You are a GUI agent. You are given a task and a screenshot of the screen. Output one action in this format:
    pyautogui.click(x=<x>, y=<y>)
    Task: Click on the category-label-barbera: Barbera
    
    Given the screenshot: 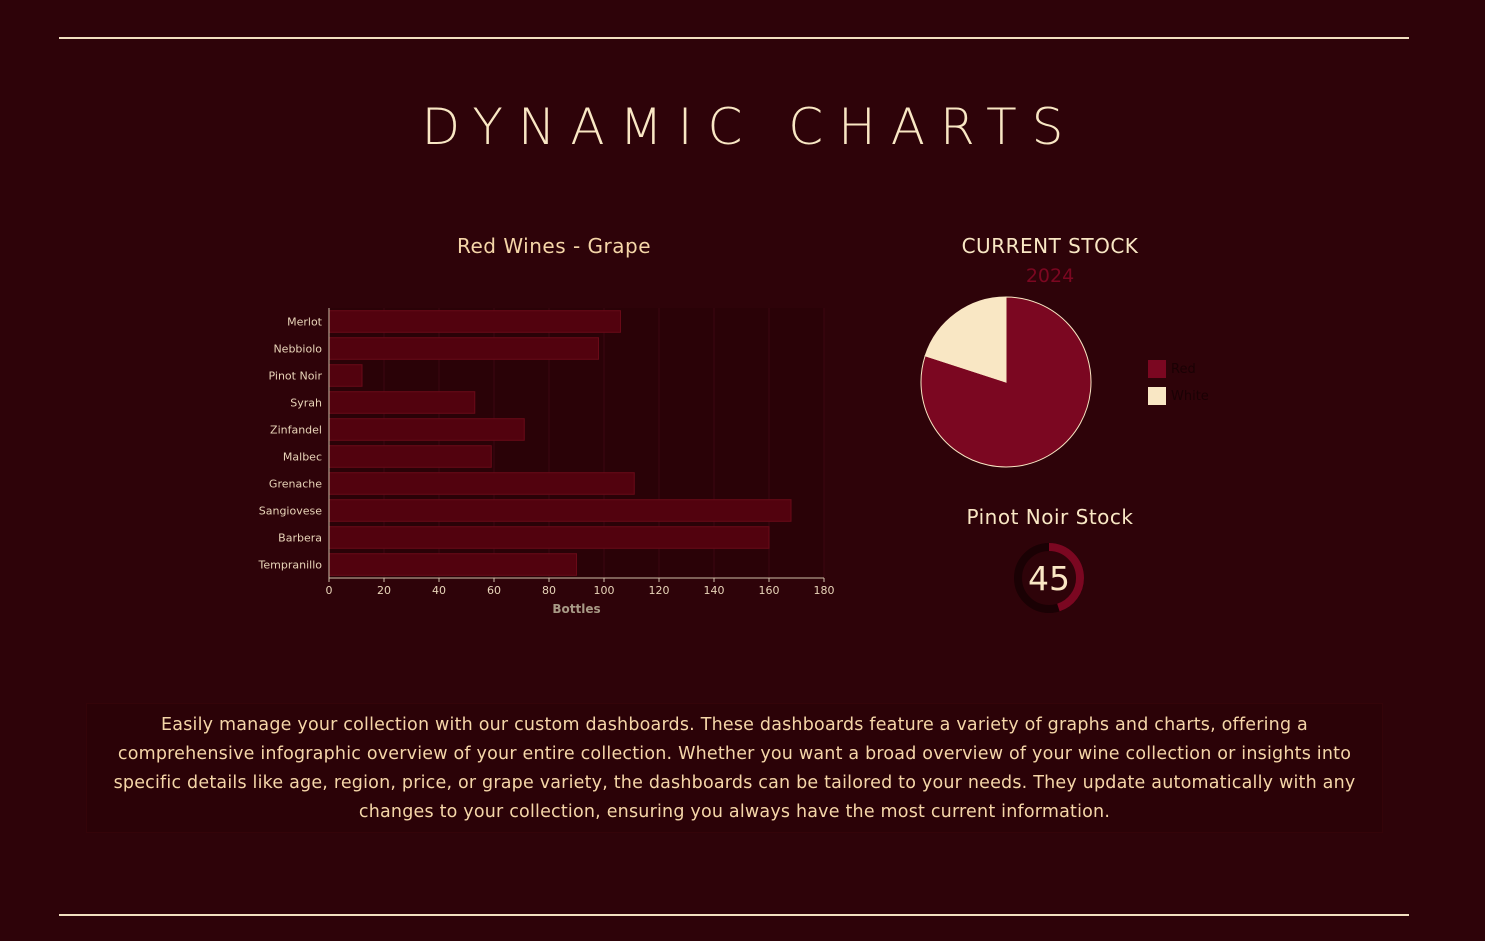 What is the action you would take?
    pyautogui.click(x=300, y=538)
    